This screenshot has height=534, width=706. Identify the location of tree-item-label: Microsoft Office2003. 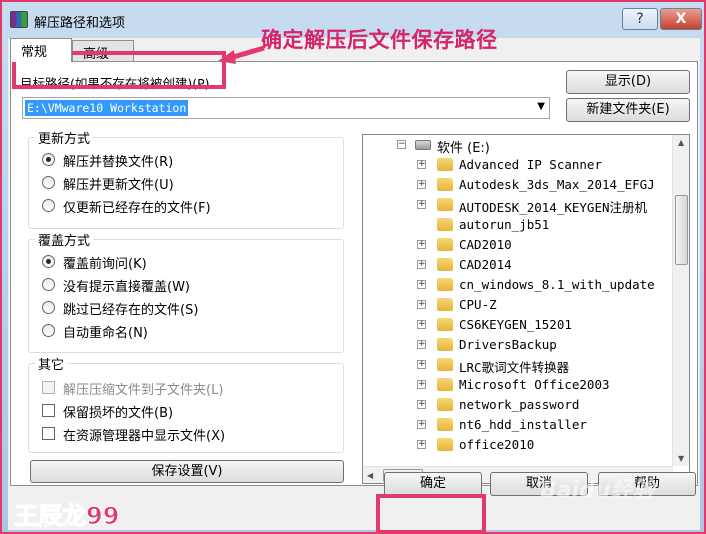
(534, 384).